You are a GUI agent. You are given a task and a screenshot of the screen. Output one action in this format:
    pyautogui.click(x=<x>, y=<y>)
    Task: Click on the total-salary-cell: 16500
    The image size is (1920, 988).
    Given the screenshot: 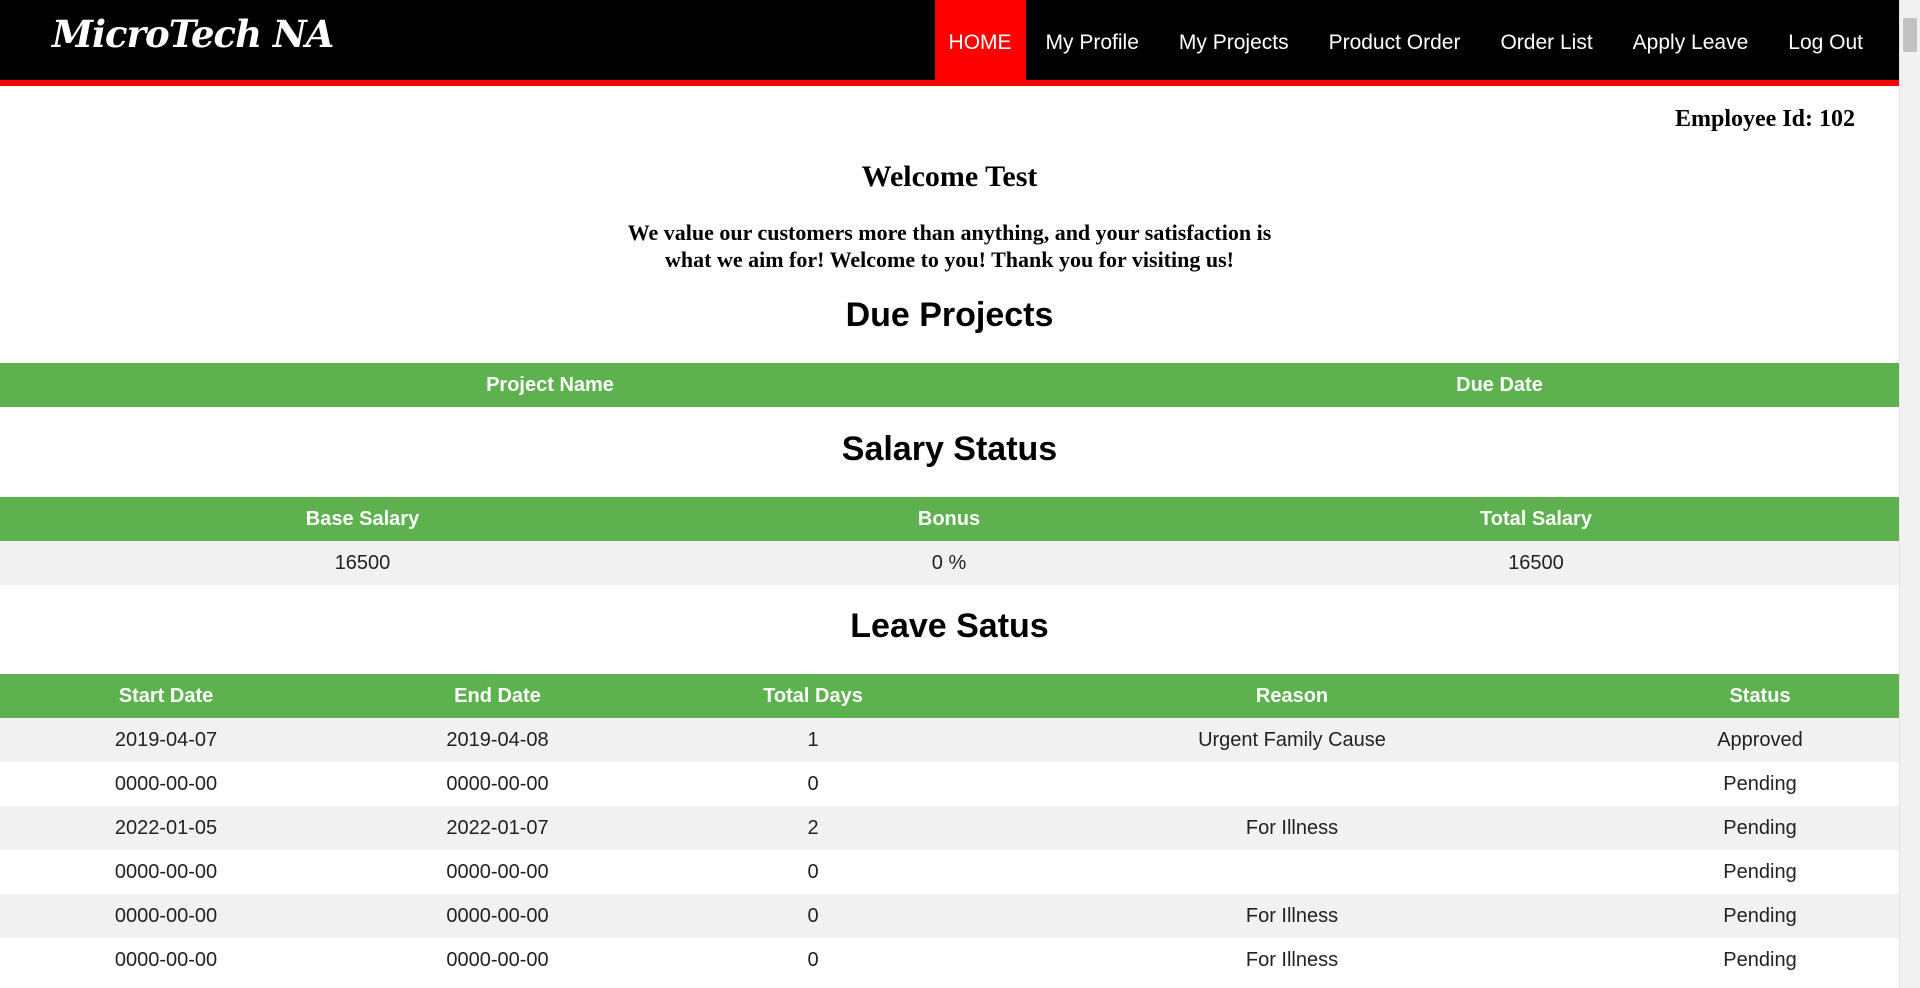 What is the action you would take?
    pyautogui.click(x=1536, y=563)
    